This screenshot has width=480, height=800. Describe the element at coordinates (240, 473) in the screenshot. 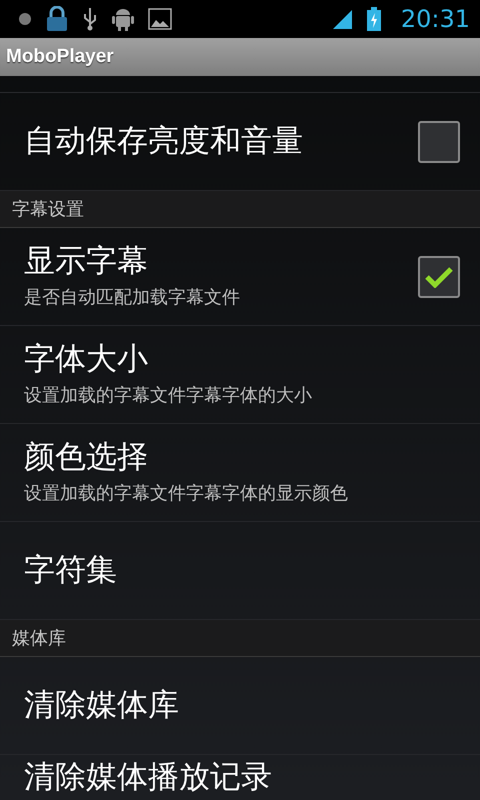

I see `setting-row: 颜色选择 设置加载的字幕文件字幕字体的显示颜色` at that location.